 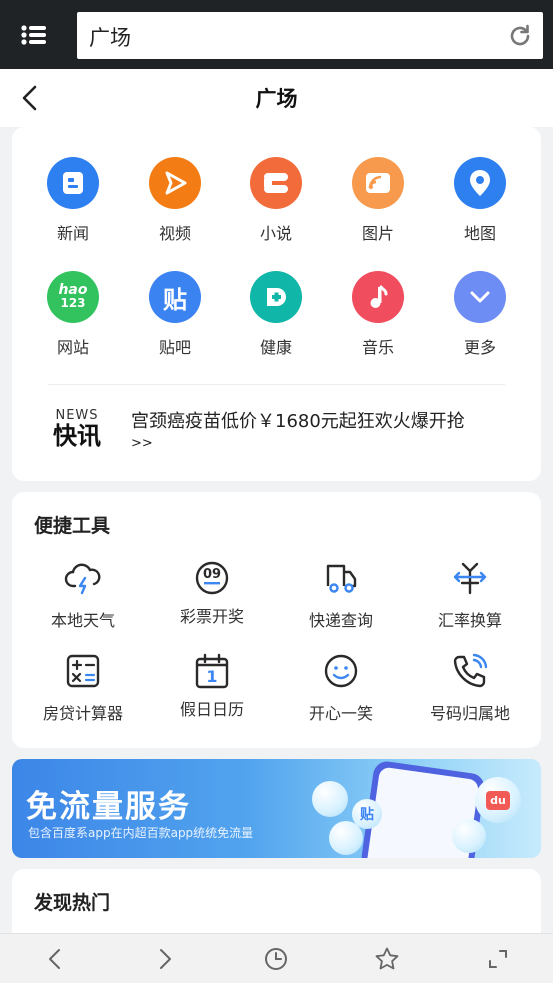 I want to click on news-headline: 宫颈癌疫苗低价￥1680元起狂欢火爆开抢, so click(x=298, y=420).